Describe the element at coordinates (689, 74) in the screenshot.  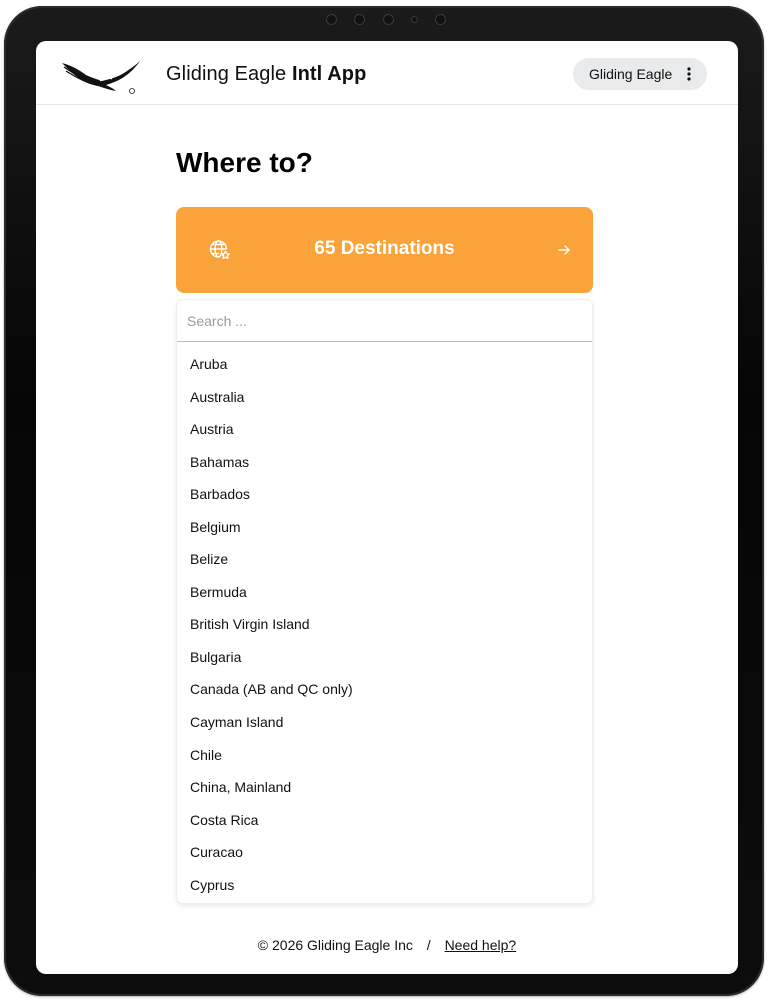
I see `more-vertical-icon` at that location.